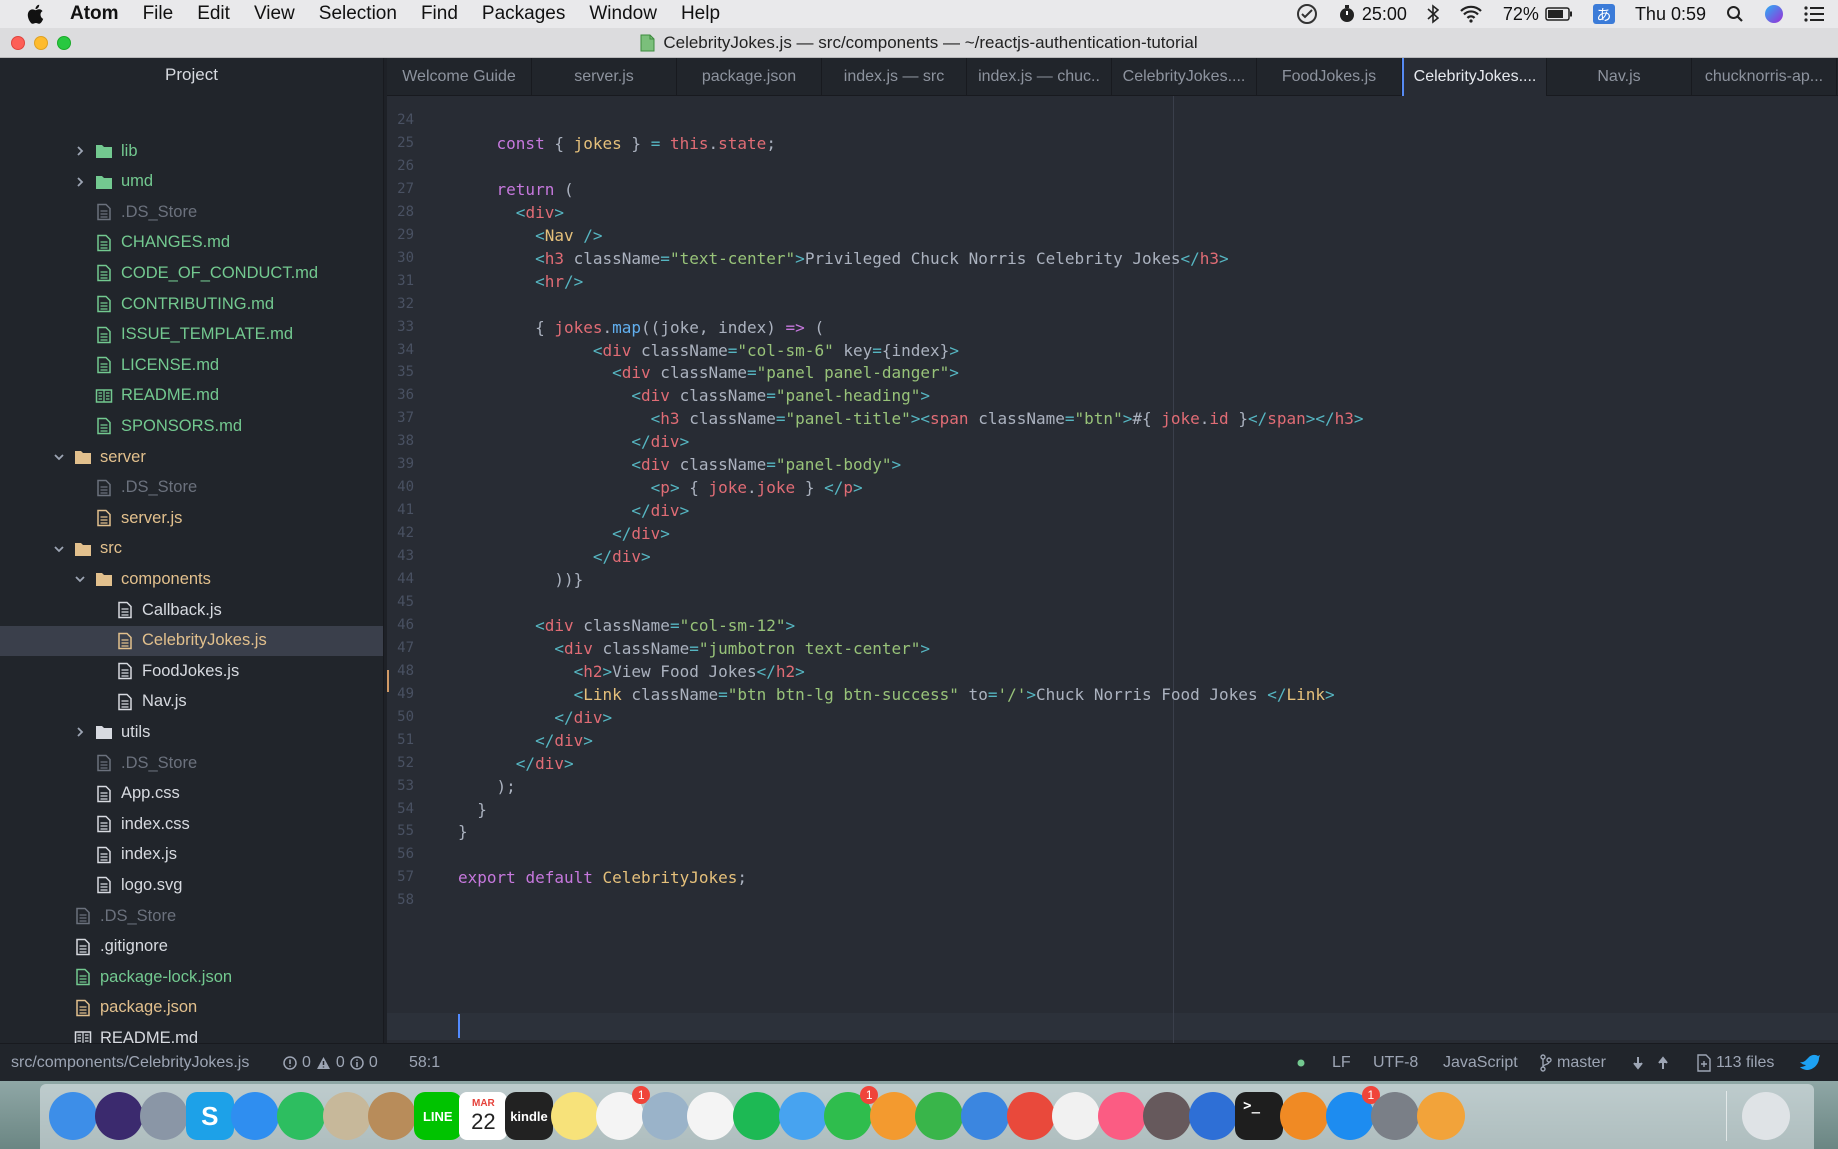 The image size is (1838, 1149). What do you see at coordinates (191, 1008) in the screenshot?
I see `tree-file-package-json: package.json` at bounding box center [191, 1008].